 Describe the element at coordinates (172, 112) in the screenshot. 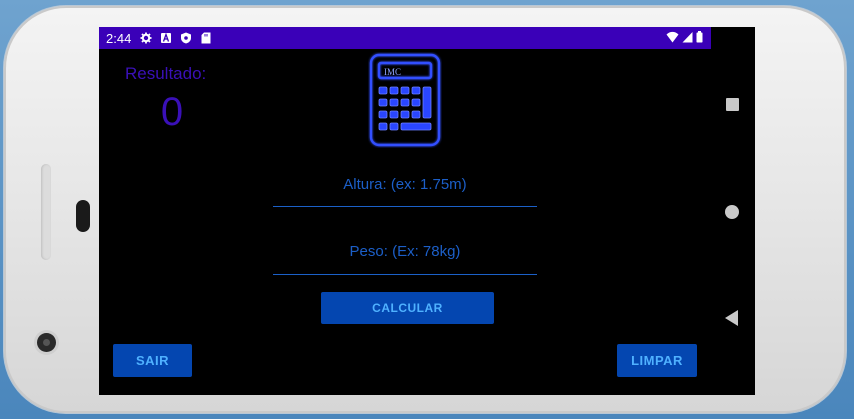

I see `result-value: 0` at that location.